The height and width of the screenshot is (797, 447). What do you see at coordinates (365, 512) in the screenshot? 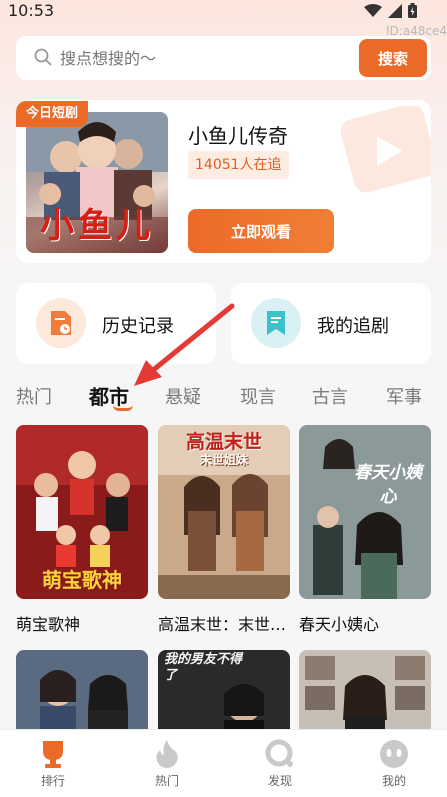
I see `drama-cover: 春天小姨心` at bounding box center [365, 512].